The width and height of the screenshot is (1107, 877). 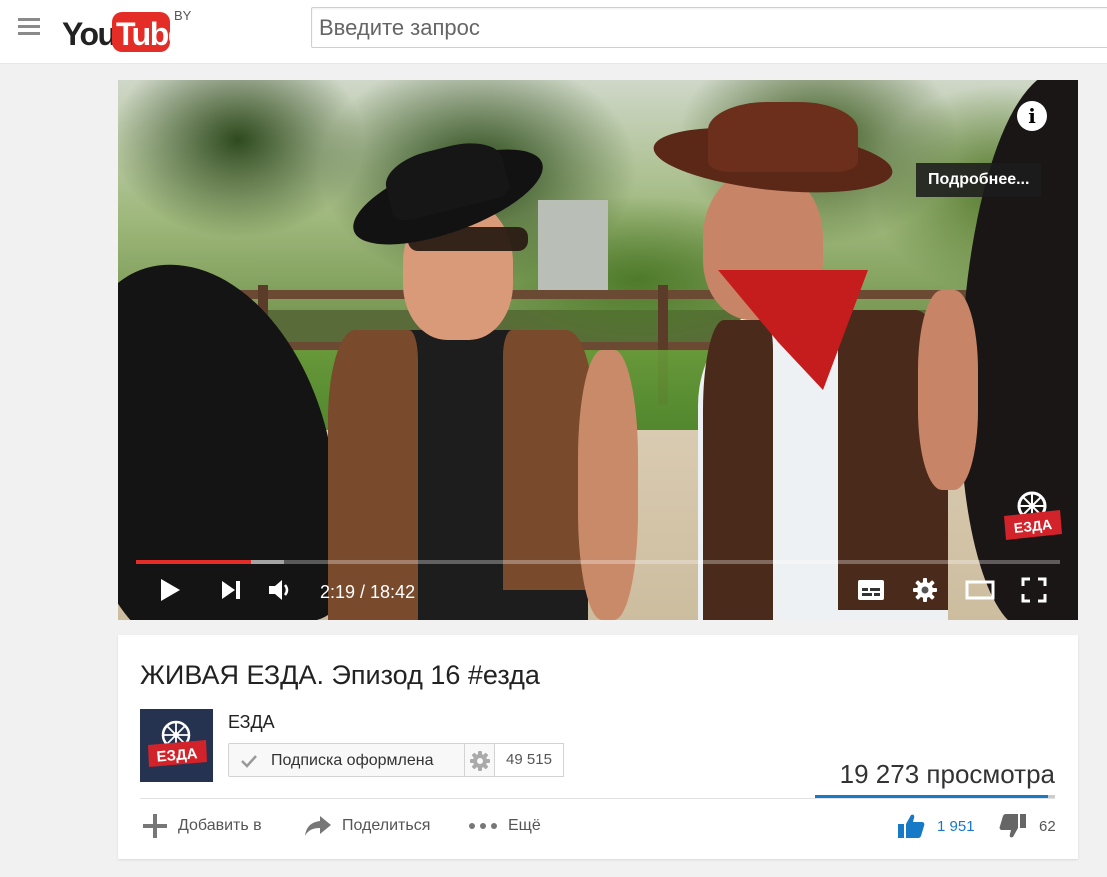 I want to click on subscribe-label: Подписка оформлена, so click(x=352, y=760).